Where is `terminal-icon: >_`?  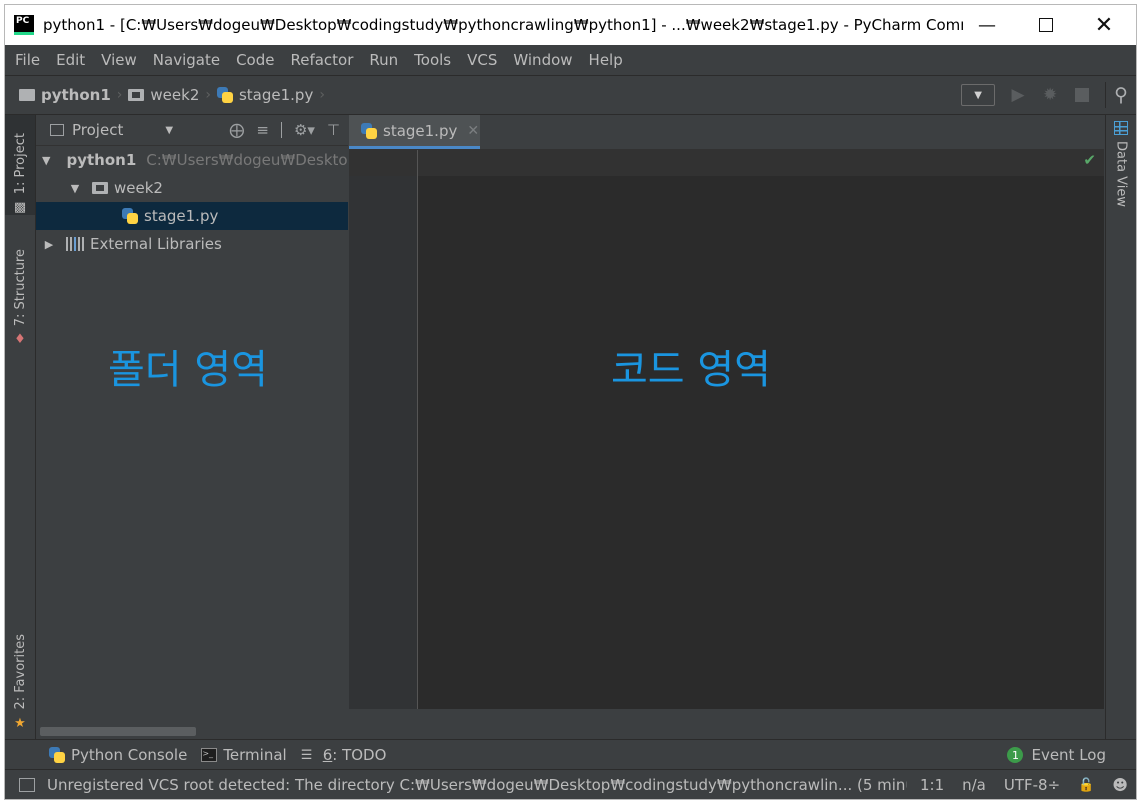 terminal-icon: >_ is located at coordinates (209, 755).